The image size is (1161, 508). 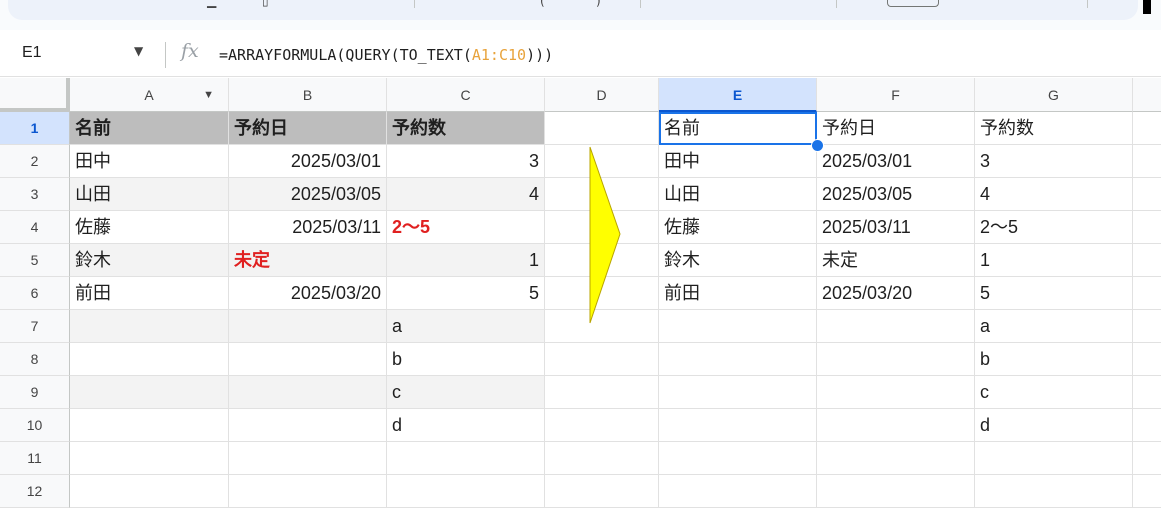 I want to click on chevron-down-icon: ▼, so click(x=138, y=51).